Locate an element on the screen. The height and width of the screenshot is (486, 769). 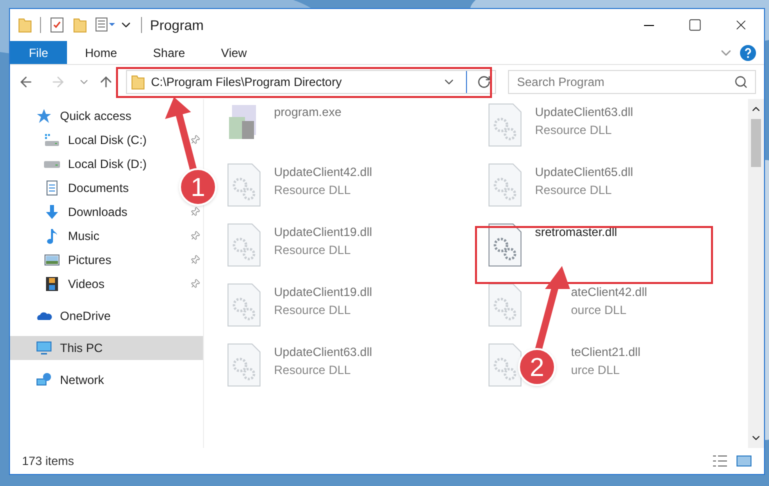
file-type: urce DLL is located at coordinates (595, 370).